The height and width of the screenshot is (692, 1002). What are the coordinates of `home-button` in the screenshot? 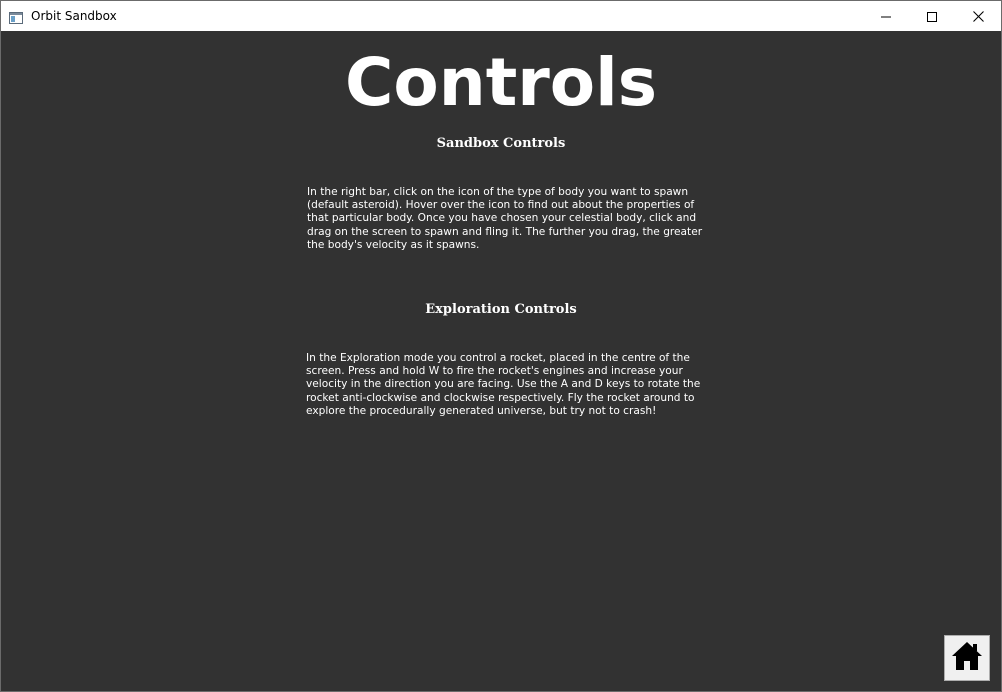 It's located at (967, 658).